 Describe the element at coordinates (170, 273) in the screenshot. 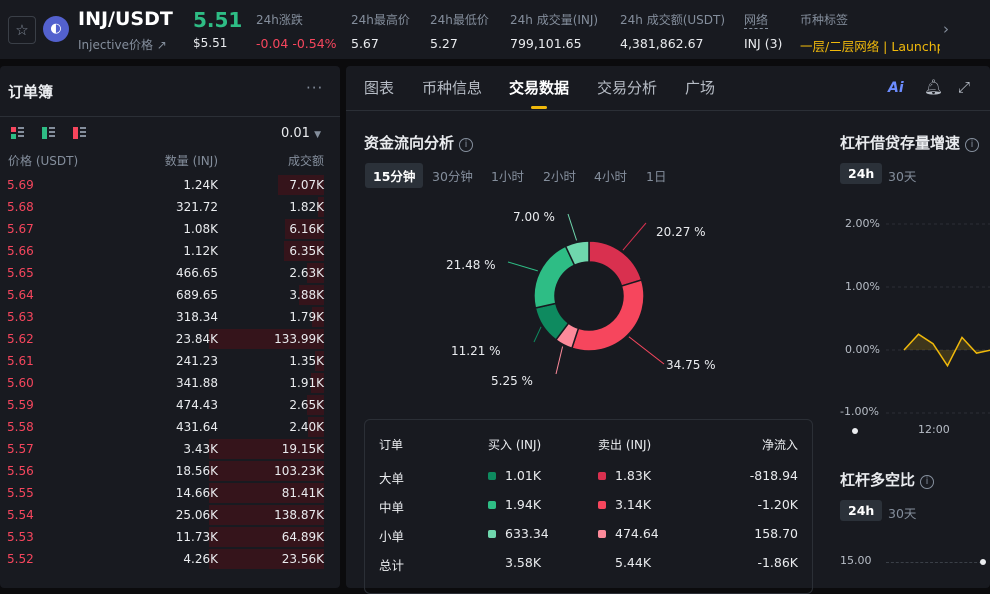

I see `orderbook-row: 5.65 466.65 2.63K` at that location.